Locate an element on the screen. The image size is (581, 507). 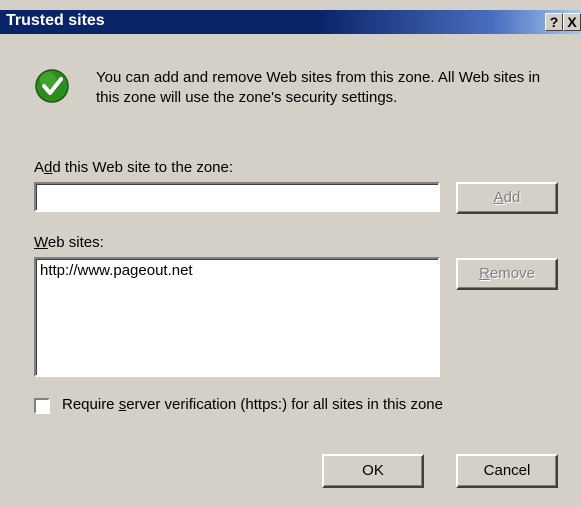
close-button: X is located at coordinates (572, 22).